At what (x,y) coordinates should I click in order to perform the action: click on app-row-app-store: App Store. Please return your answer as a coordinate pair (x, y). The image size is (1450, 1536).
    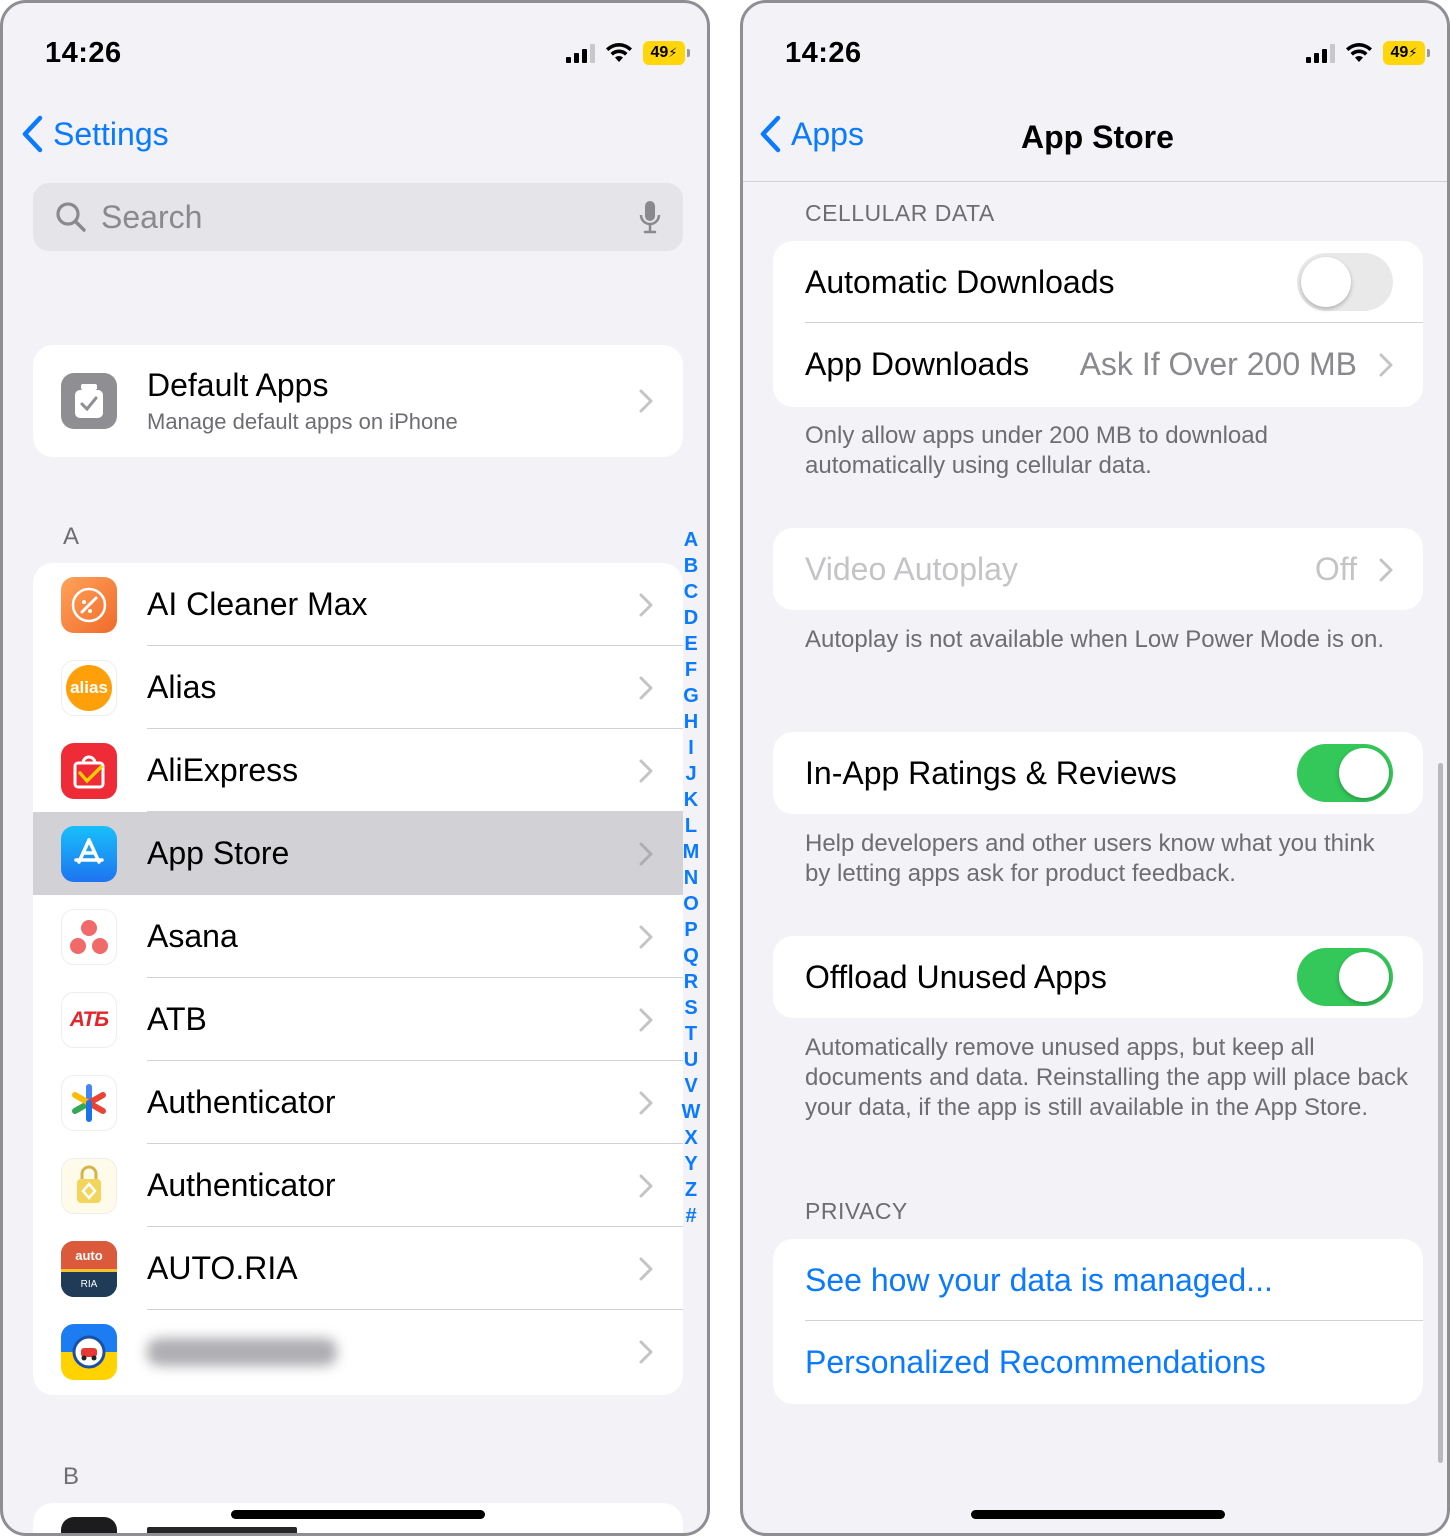
    Looking at the image, I should click on (358, 853).